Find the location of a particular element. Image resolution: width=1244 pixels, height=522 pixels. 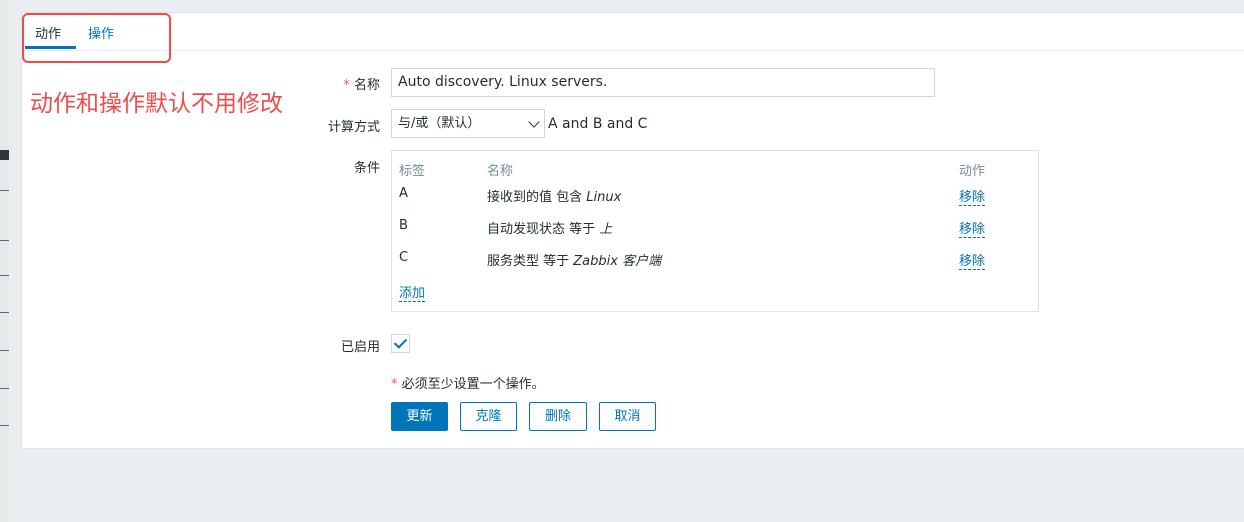

clone-button: 克隆 is located at coordinates (488, 416).